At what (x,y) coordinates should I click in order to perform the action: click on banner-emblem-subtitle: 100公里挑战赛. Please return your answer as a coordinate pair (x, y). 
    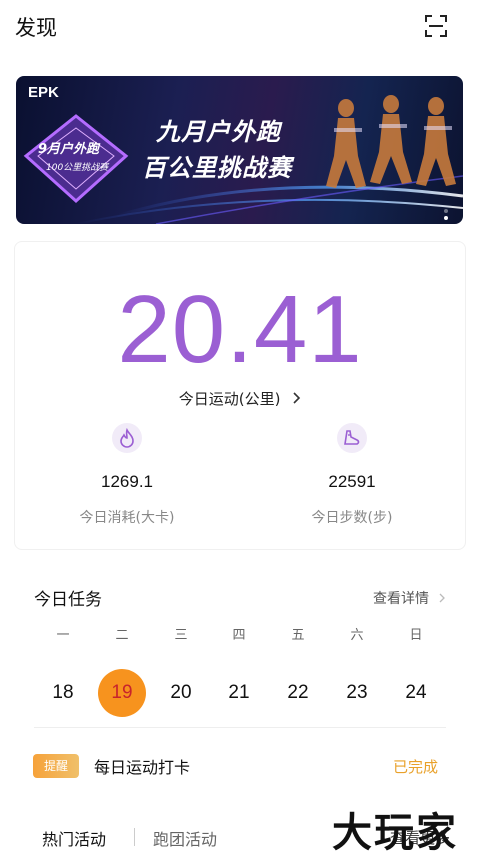
    Looking at the image, I should click on (77, 168).